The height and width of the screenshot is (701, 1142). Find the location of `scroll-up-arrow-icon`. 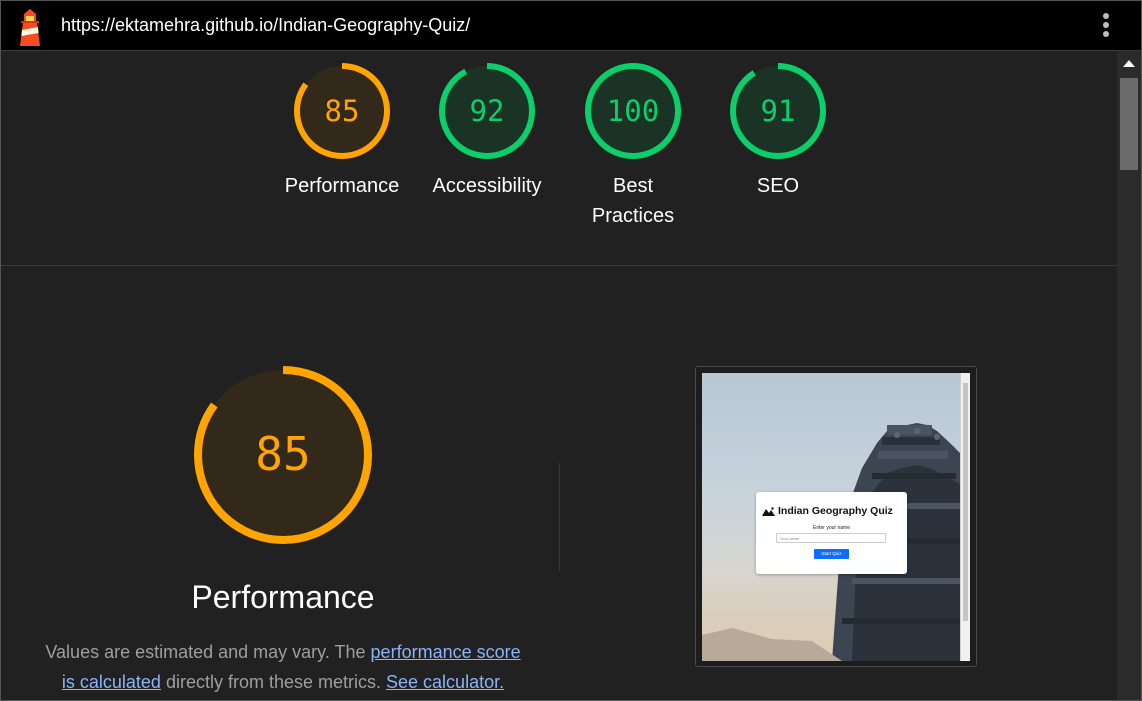

scroll-up-arrow-icon is located at coordinates (1129, 63).